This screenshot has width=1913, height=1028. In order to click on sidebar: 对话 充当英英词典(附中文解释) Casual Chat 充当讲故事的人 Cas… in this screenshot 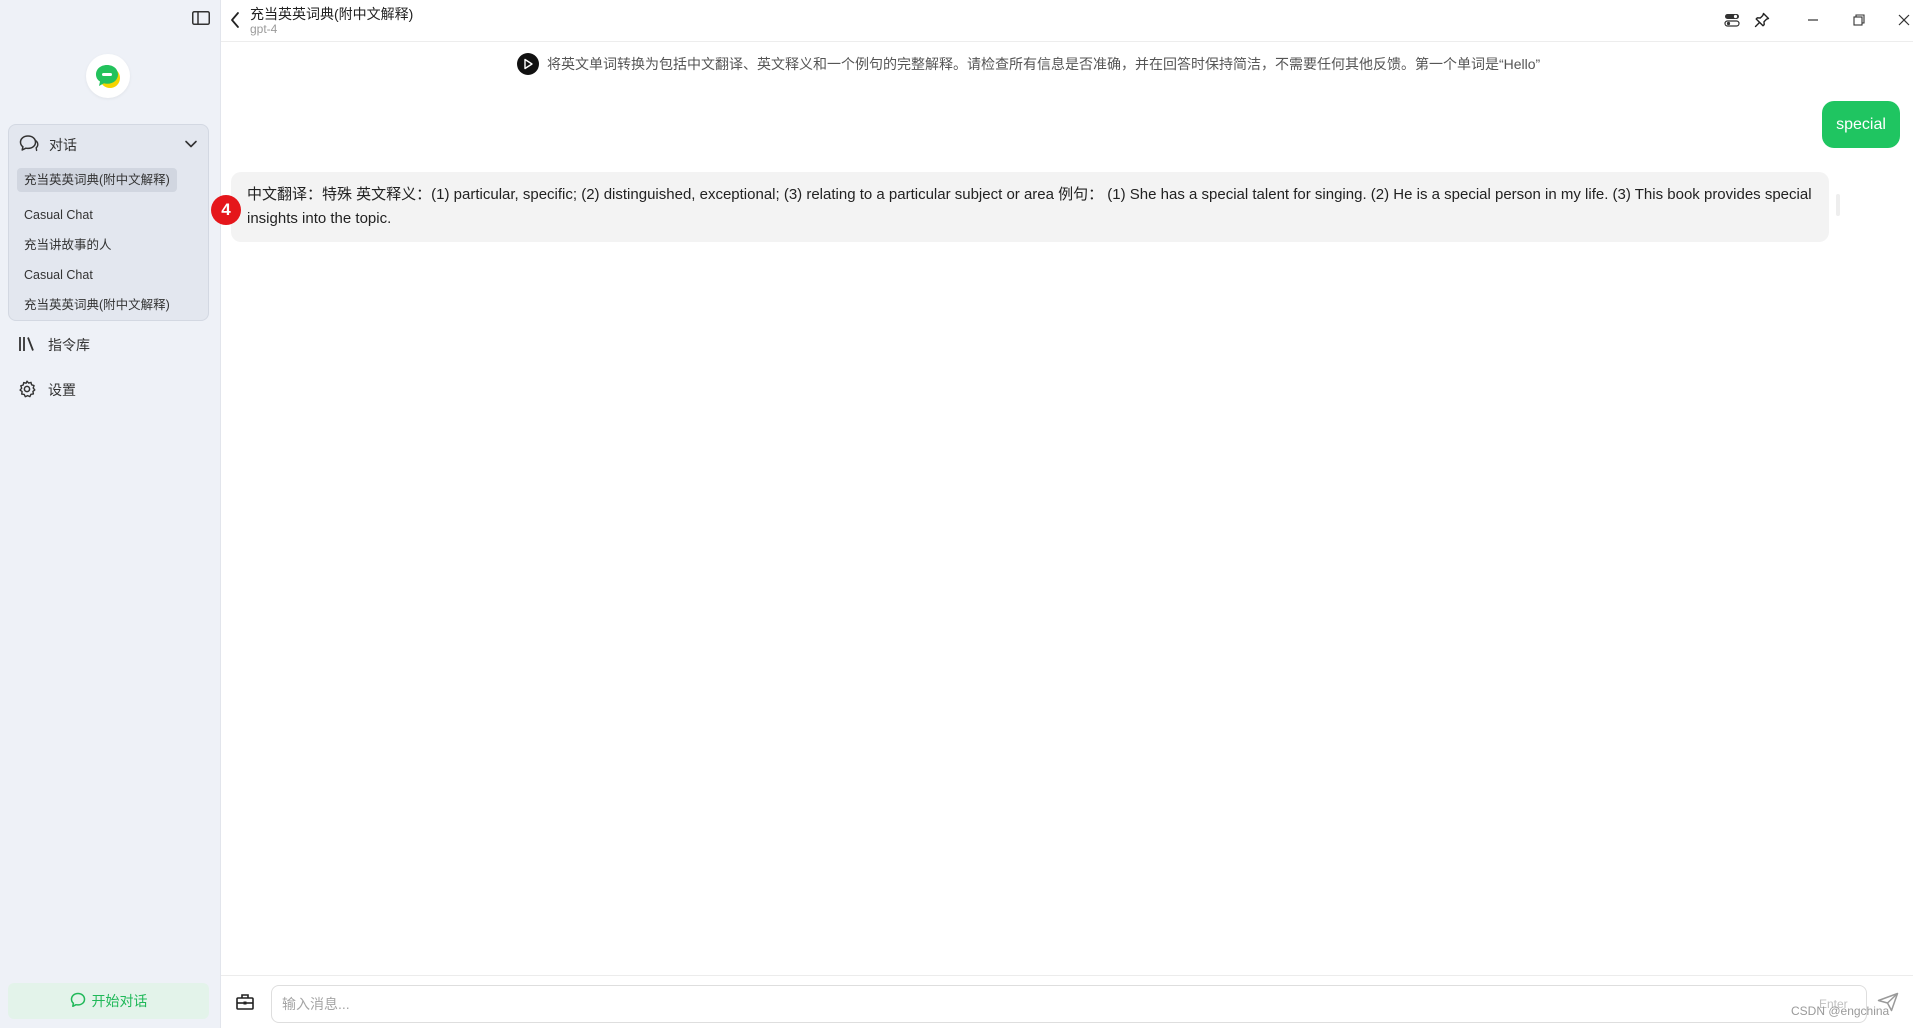, I will do `click(110, 514)`.